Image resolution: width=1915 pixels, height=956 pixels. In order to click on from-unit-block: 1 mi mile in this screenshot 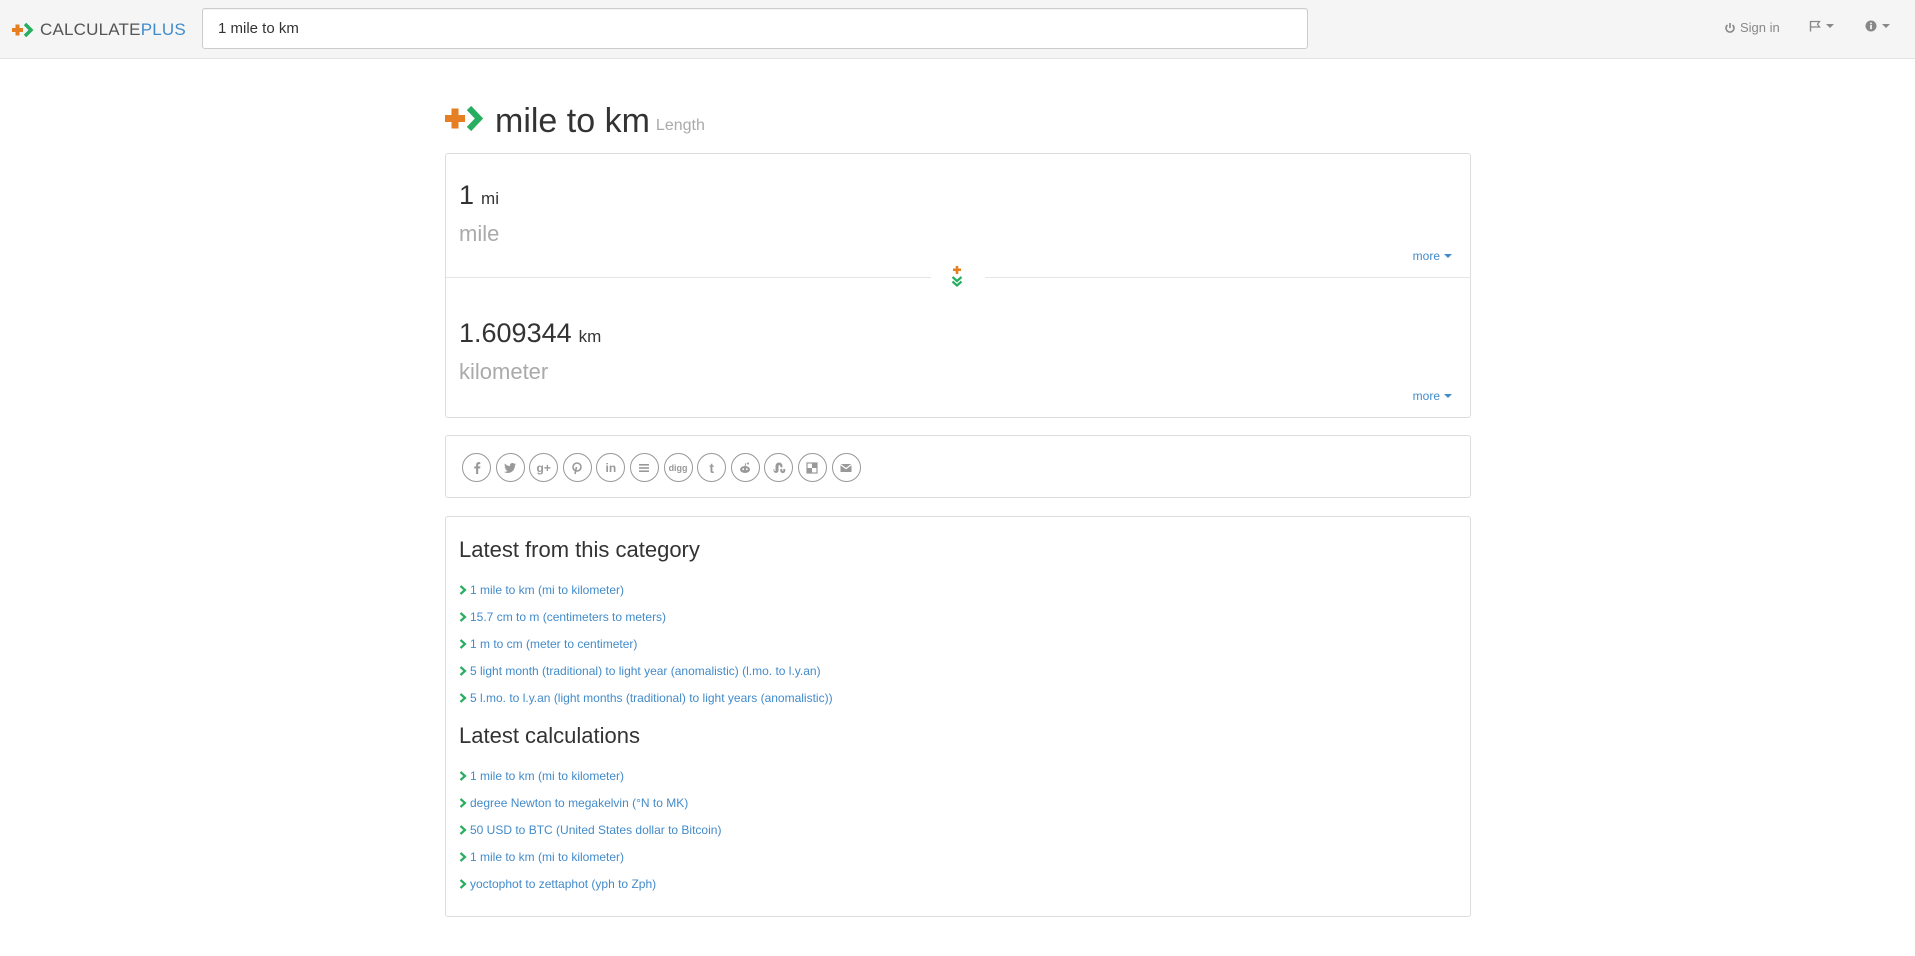, I will do `click(479, 213)`.